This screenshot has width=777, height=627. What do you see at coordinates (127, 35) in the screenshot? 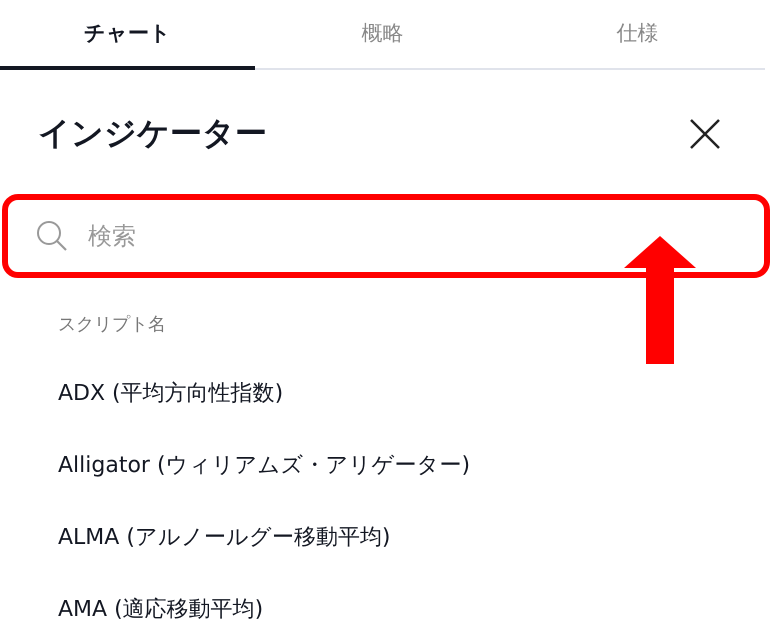
I see `tab: チャート` at bounding box center [127, 35].